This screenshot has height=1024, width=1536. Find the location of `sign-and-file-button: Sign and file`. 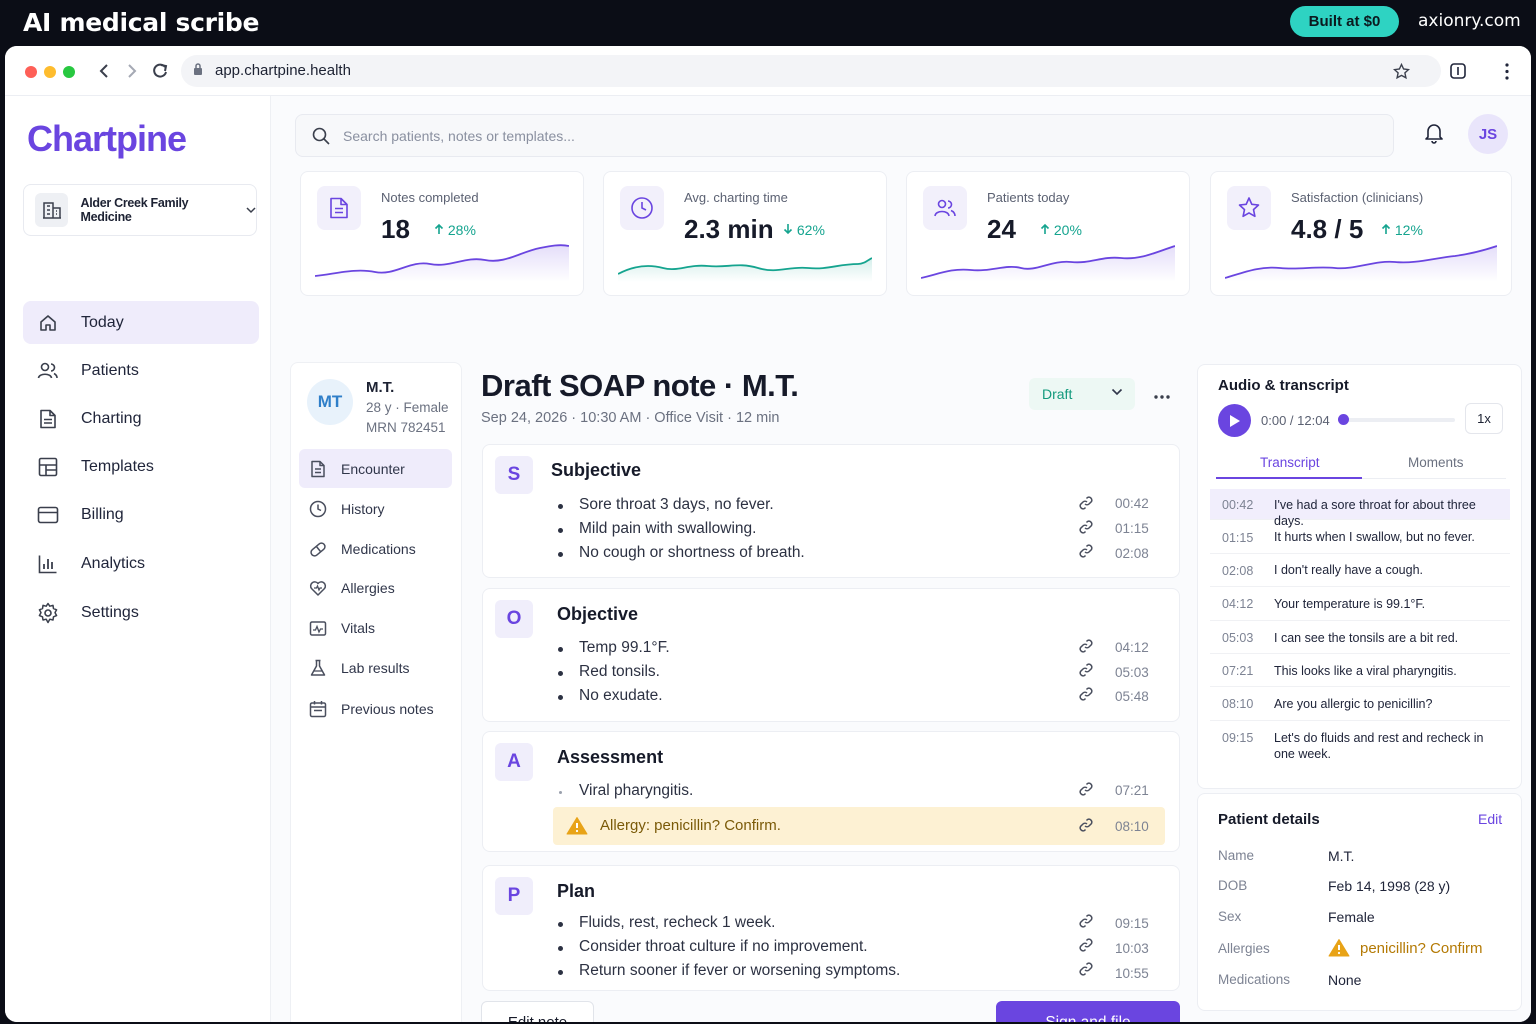

sign-and-file-button: Sign and file is located at coordinates (1088, 1011).